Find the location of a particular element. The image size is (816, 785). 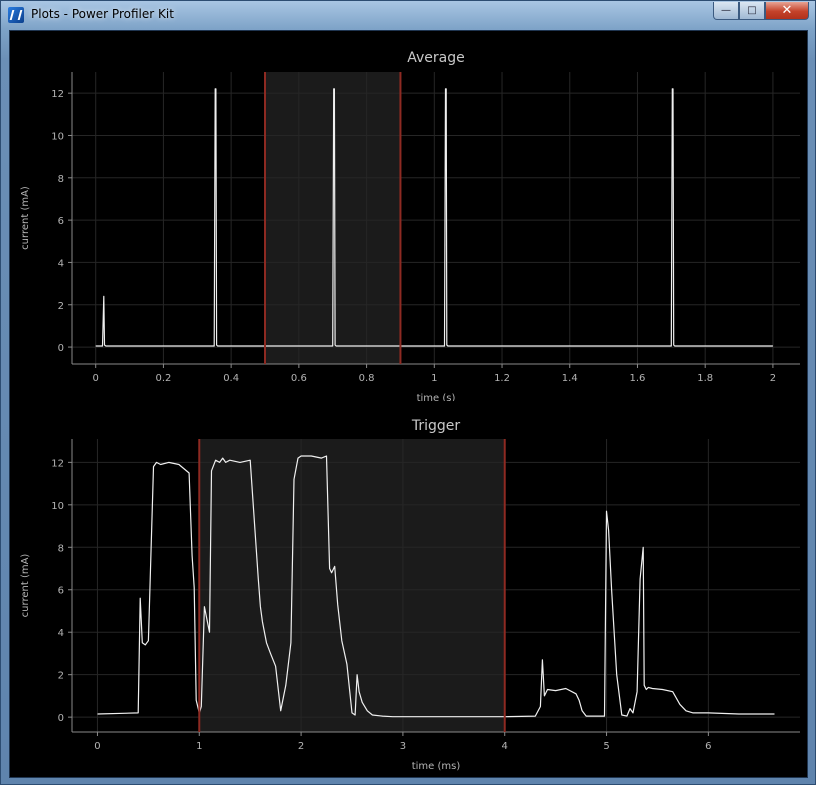

window-title: Plots - Power Profiler Kit is located at coordinates (102, 14).